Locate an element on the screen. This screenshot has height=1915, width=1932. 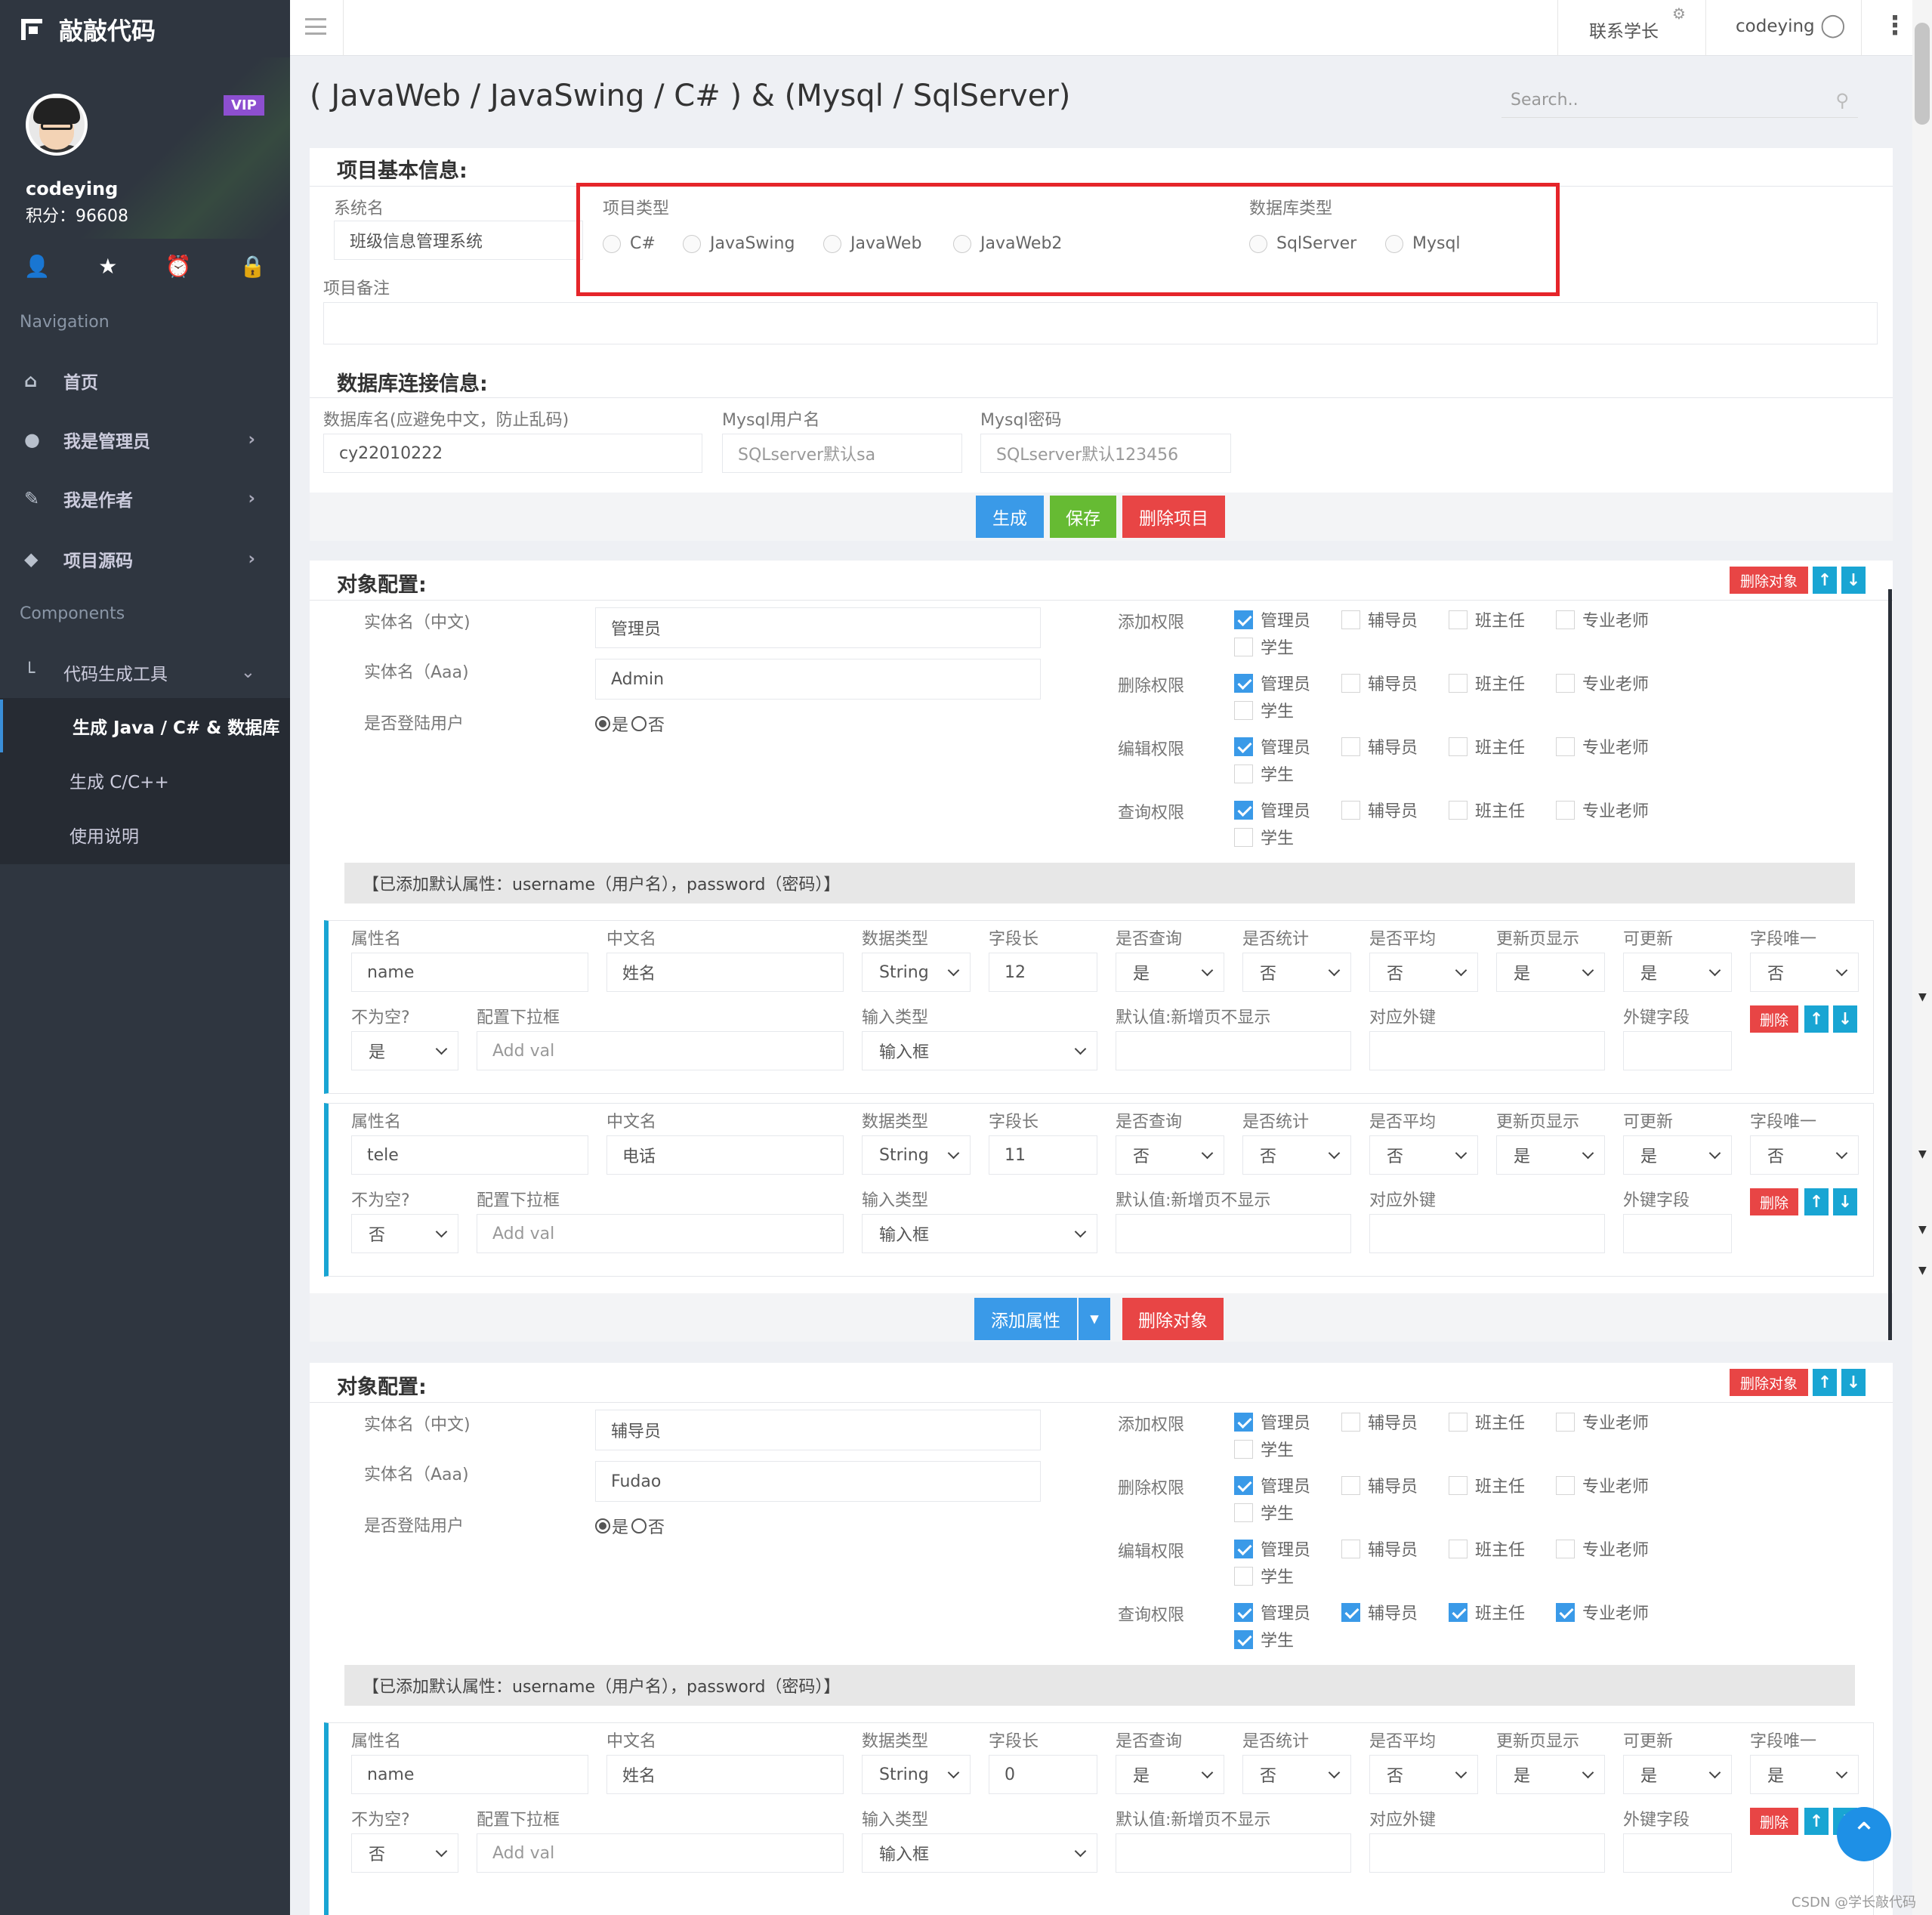
search-input: Search.. is located at coordinates (1545, 100).